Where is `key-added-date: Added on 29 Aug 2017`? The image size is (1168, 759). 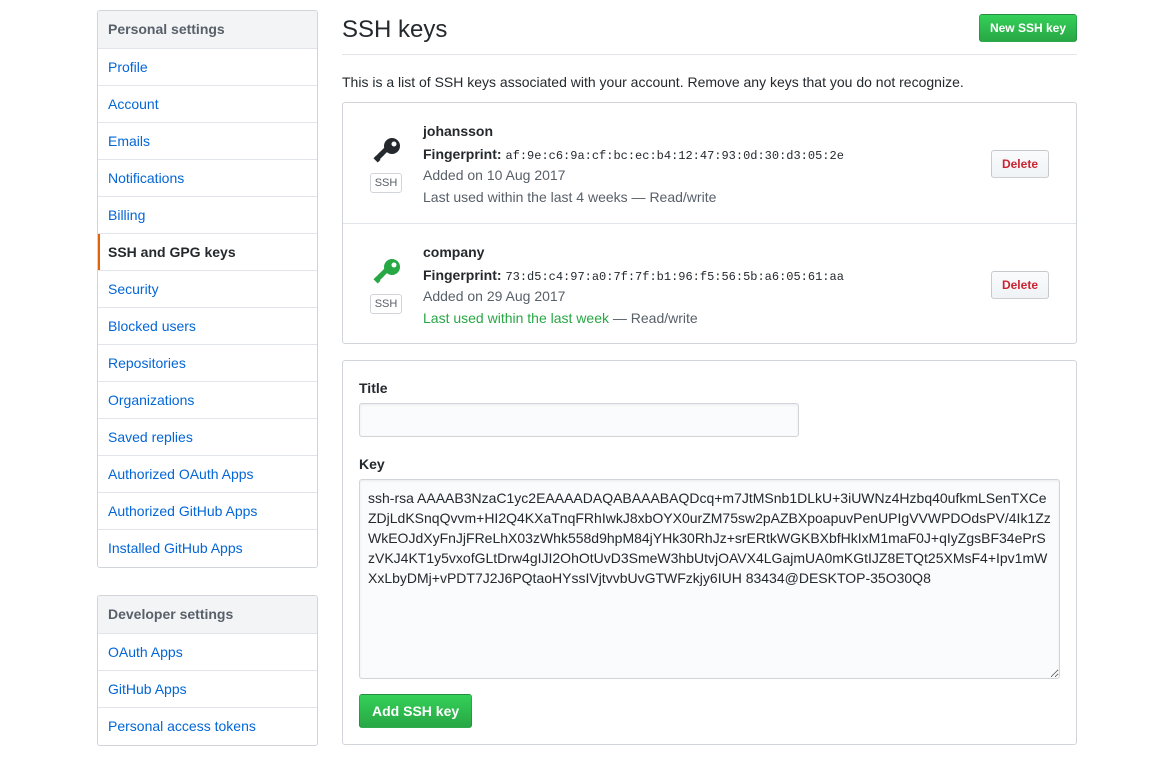
key-added-date: Added on 29 Aug 2017 is located at coordinates (494, 296).